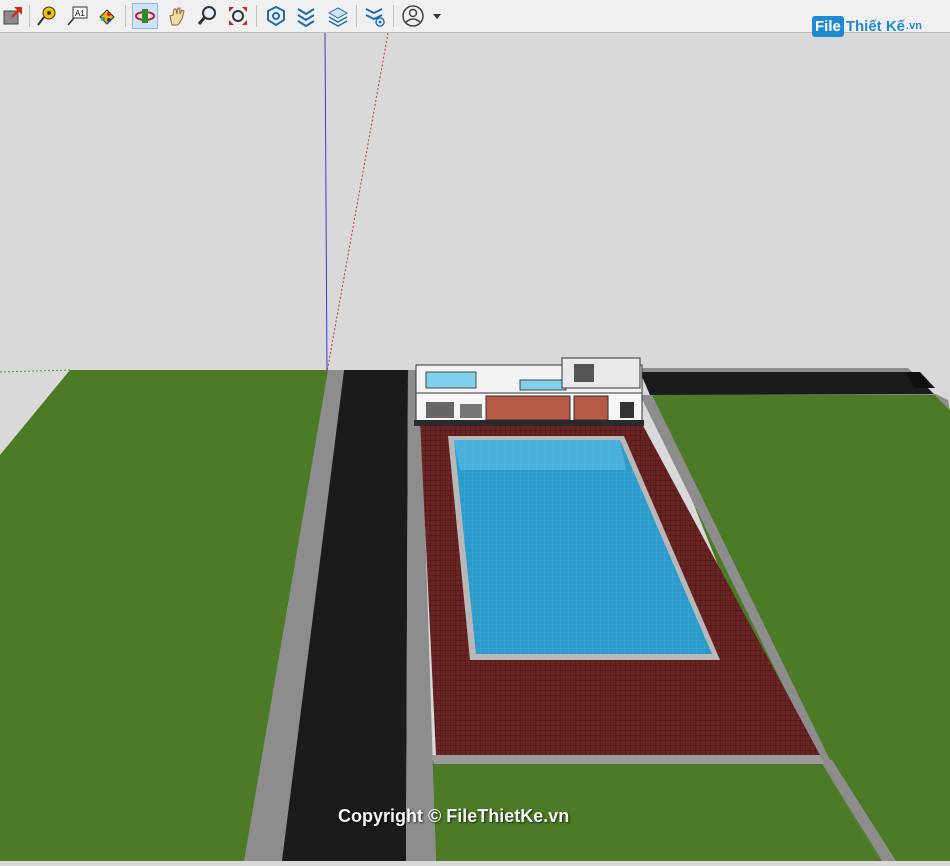 Image resolution: width=950 pixels, height=866 pixels. Describe the element at coordinates (601, 373) in the screenshot. I see `rooftop-structure` at that location.